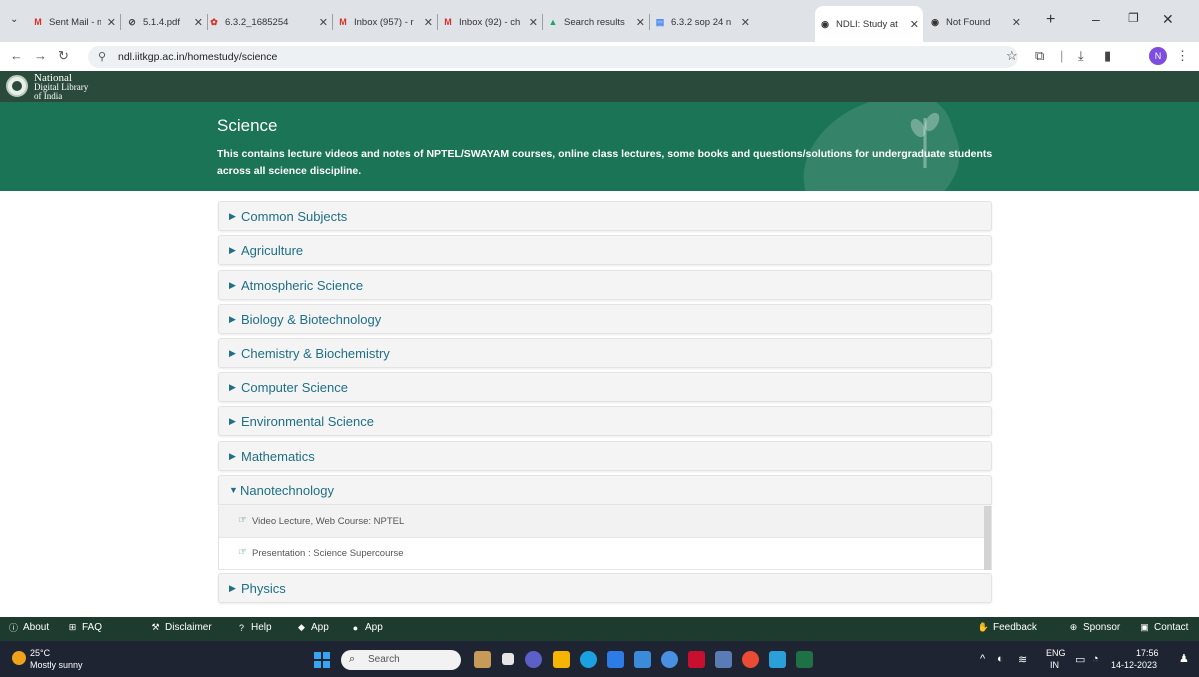  What do you see at coordinates (180, 627) in the screenshot?
I see `footer-disclaimer-link: ⚒ Disclaimer` at bounding box center [180, 627].